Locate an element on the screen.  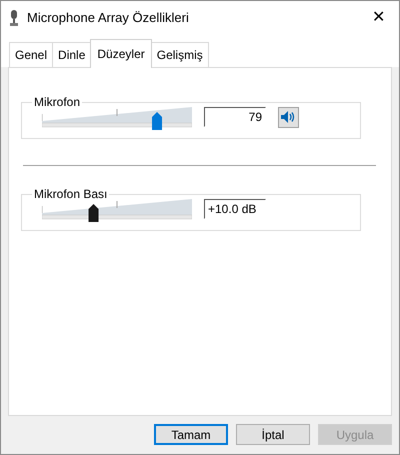
value-field: 79 is located at coordinates (235, 117).